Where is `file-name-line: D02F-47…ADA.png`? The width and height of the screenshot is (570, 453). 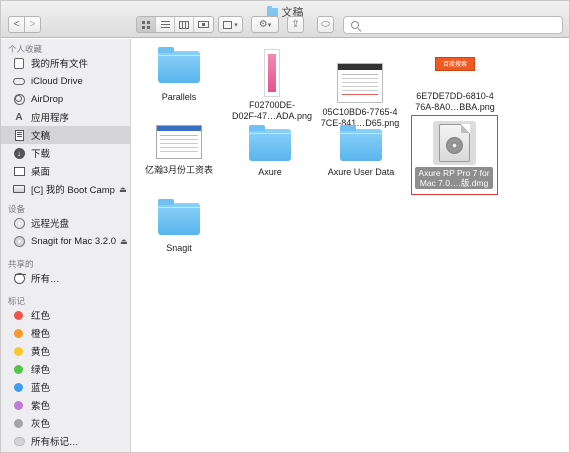
file-name-line: D02F-47…ADA.png is located at coordinates (272, 116).